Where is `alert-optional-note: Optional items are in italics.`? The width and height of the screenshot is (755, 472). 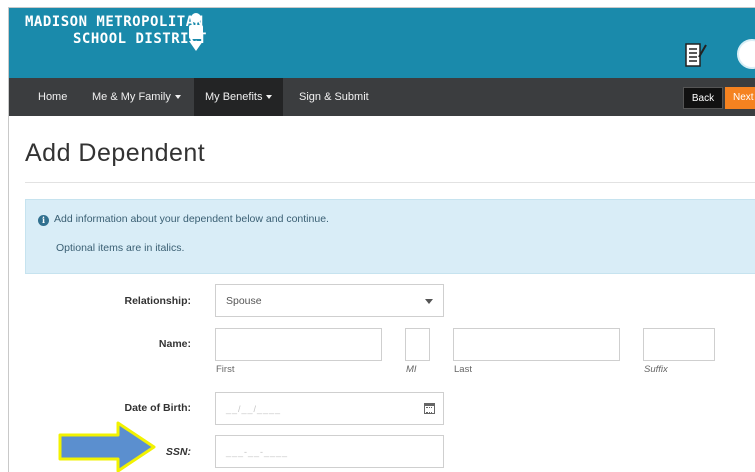
alert-optional-note: Optional items are in italics. is located at coordinates (120, 248).